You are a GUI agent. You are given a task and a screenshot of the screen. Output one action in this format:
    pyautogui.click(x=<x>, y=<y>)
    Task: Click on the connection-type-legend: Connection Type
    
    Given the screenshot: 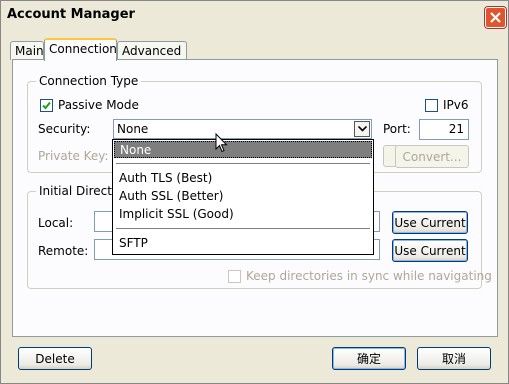 What is the action you would take?
    pyautogui.click(x=89, y=81)
    